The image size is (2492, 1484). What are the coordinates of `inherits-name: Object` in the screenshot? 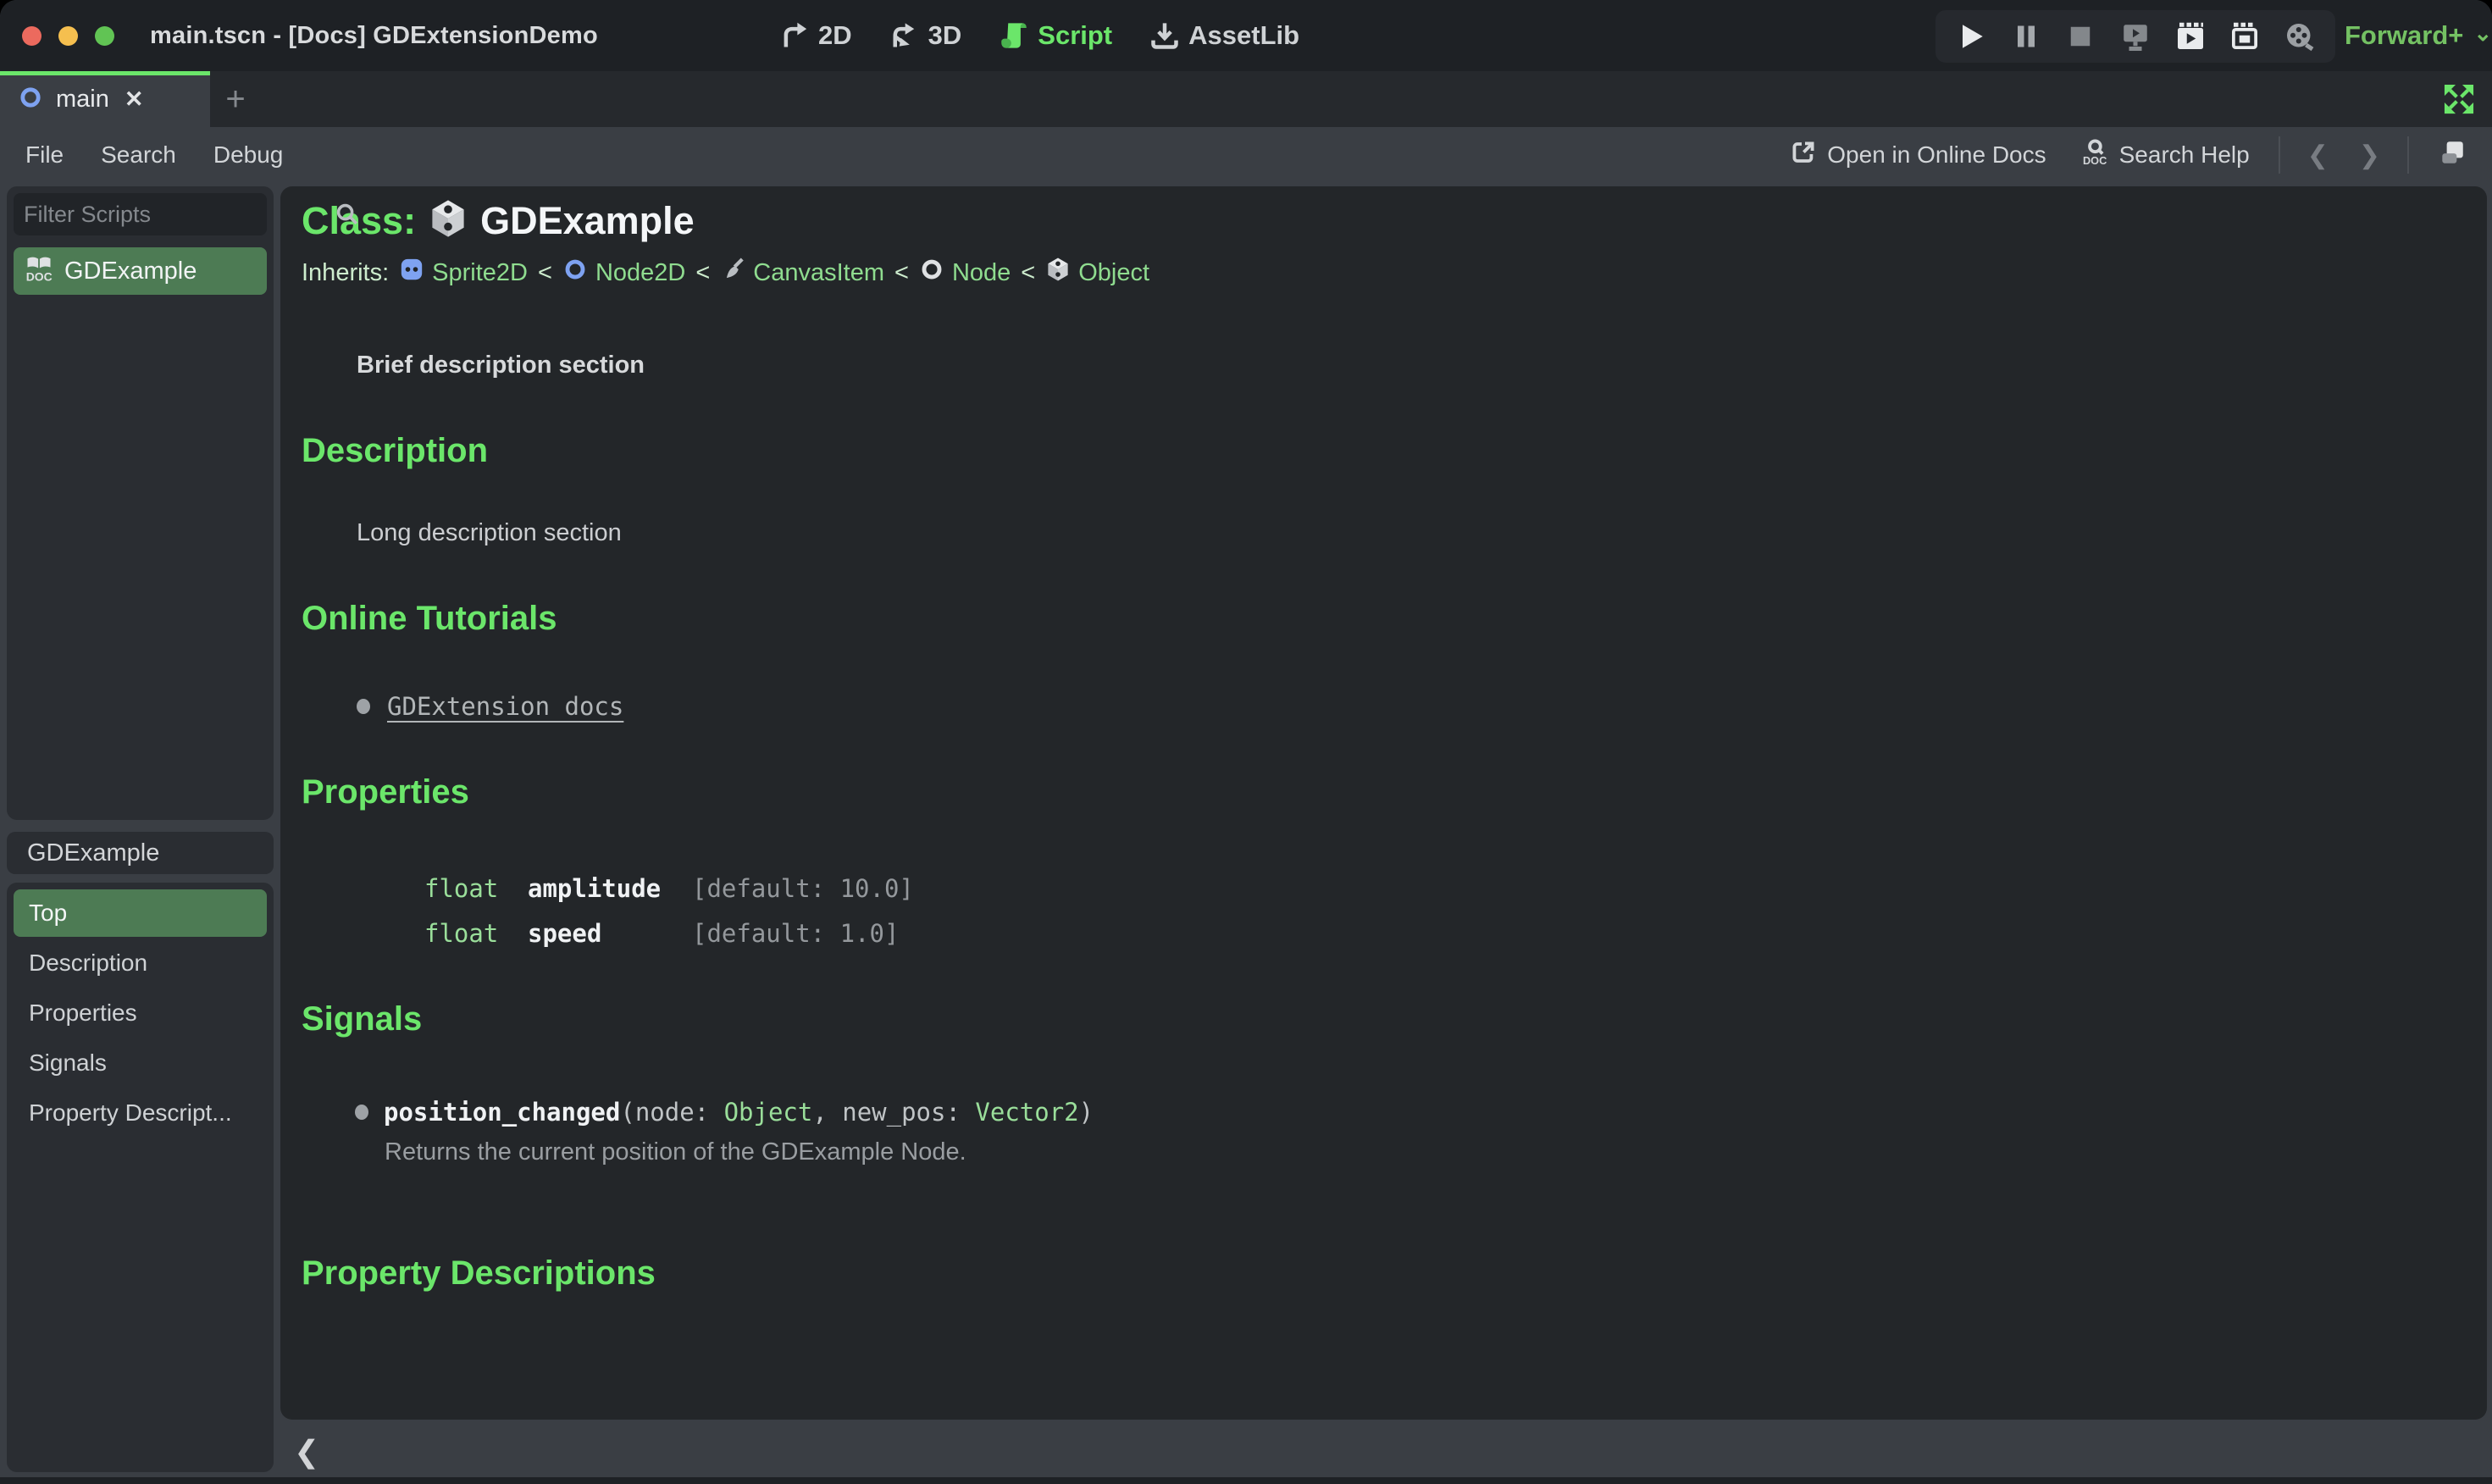 It's located at (1114, 272).